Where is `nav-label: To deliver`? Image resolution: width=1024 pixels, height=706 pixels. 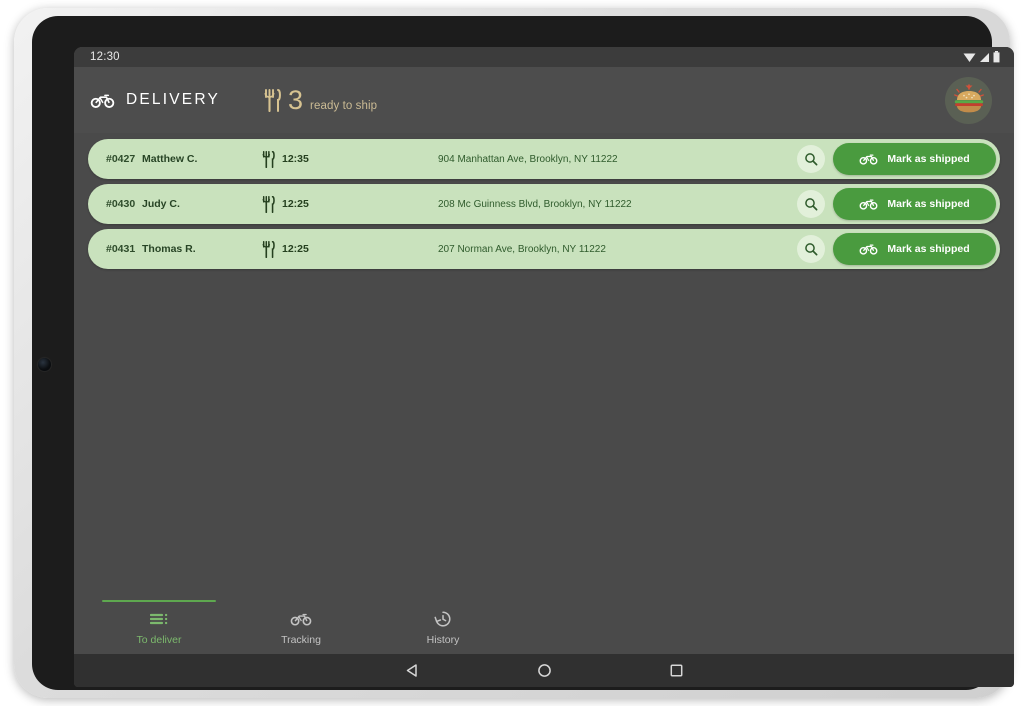
nav-label: To deliver is located at coordinates (159, 640).